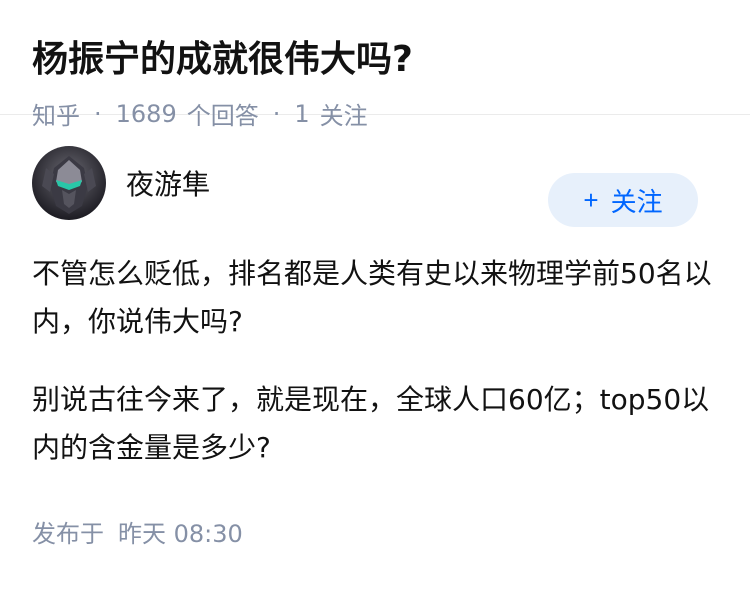 The width and height of the screenshot is (750, 614). Describe the element at coordinates (371, 423) in the screenshot. I see `answer-paragraph: 别说古往今来了，就是现在，全球人口60亿；top50以内的含金量是多少?` at that location.